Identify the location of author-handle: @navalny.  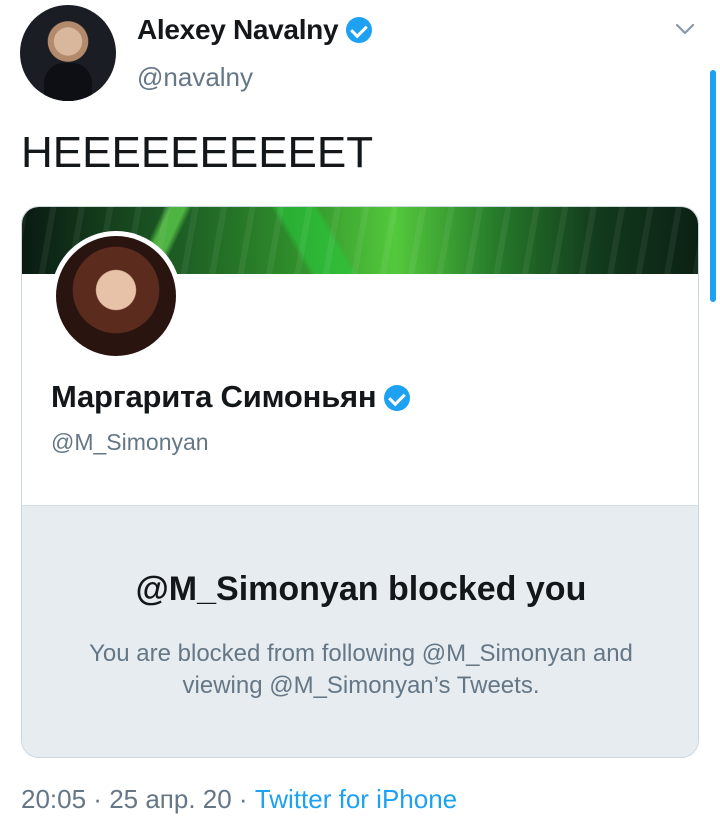
(195, 77).